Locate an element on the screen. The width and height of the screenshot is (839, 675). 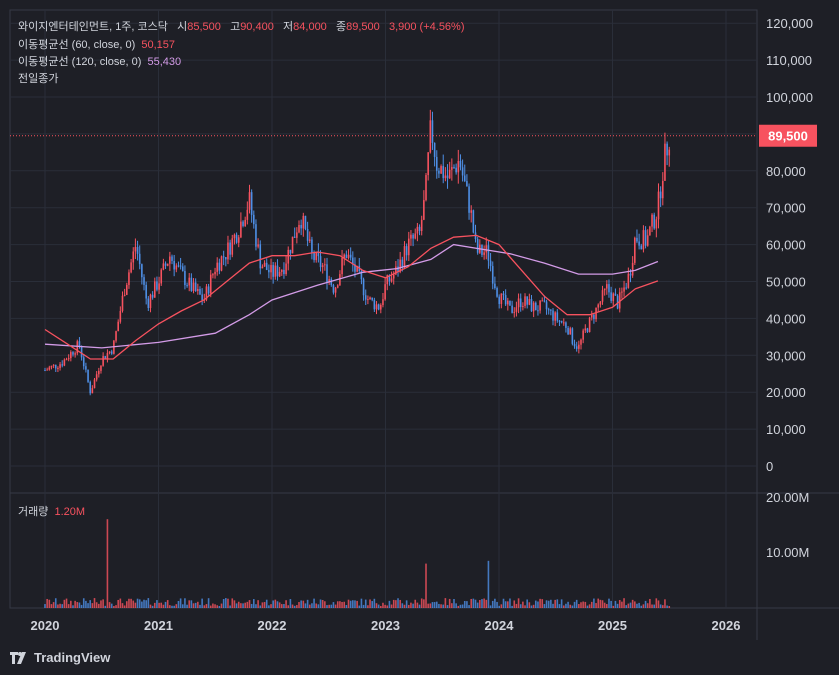
prev-close-legend: 전일종가 is located at coordinates (38, 79).